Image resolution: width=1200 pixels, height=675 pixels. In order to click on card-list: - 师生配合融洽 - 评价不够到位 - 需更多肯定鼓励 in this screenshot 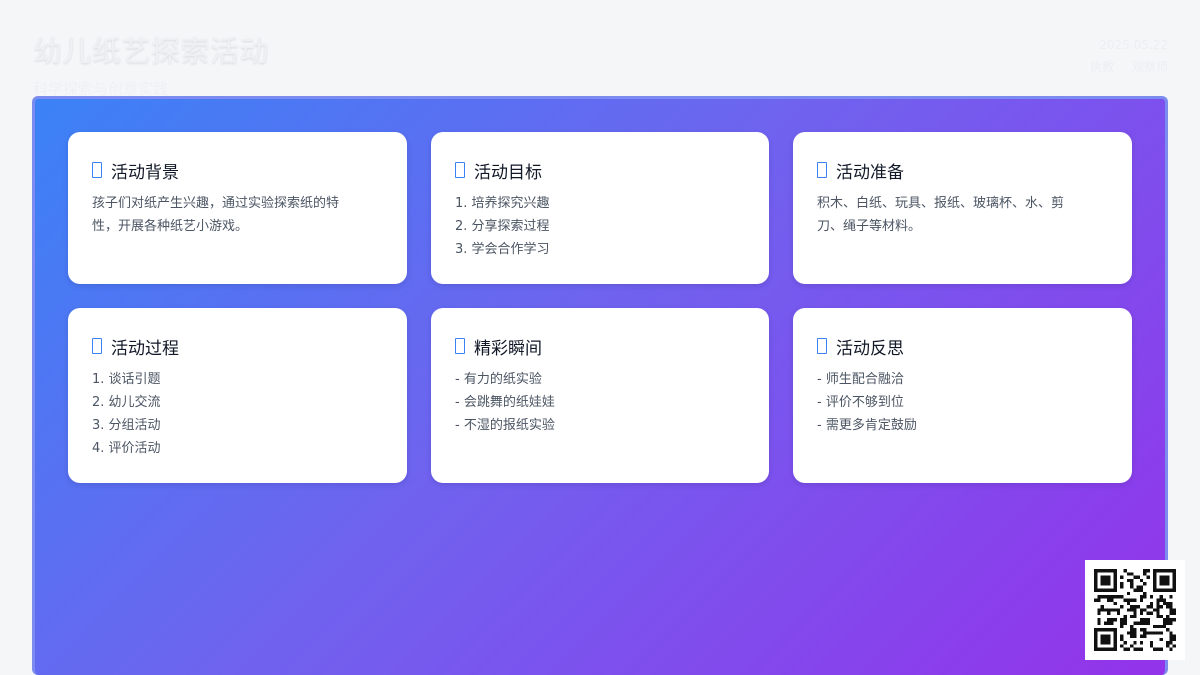, I will do `click(962, 402)`.